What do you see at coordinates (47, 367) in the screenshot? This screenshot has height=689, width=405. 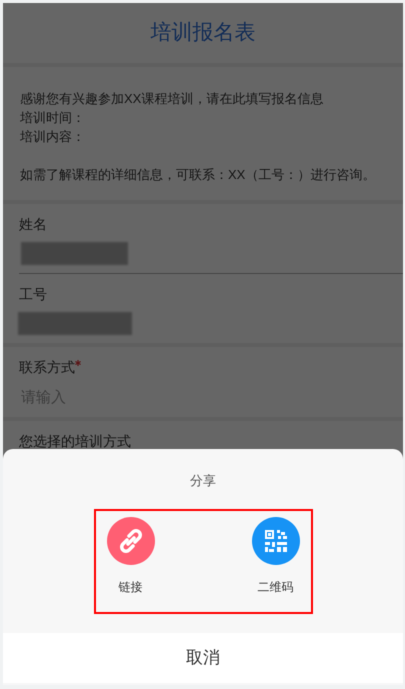 I see `field-label: 联系方式` at bounding box center [47, 367].